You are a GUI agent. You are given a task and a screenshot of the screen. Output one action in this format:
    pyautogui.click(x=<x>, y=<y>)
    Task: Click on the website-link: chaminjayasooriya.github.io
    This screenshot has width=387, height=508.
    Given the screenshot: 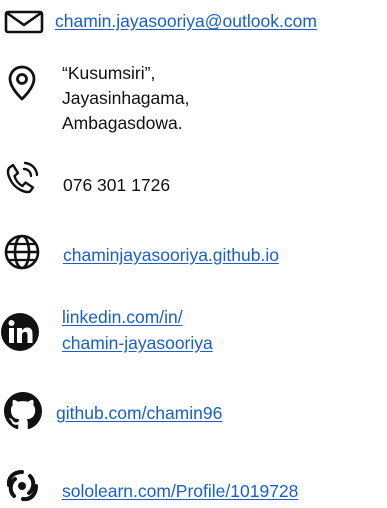 What is the action you would take?
    pyautogui.click(x=171, y=255)
    